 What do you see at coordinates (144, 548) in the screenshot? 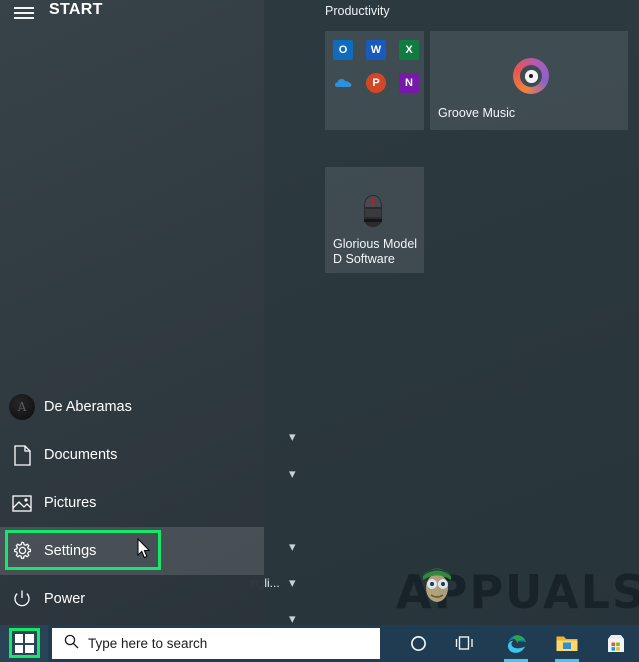
I see `mouse-cursor` at bounding box center [144, 548].